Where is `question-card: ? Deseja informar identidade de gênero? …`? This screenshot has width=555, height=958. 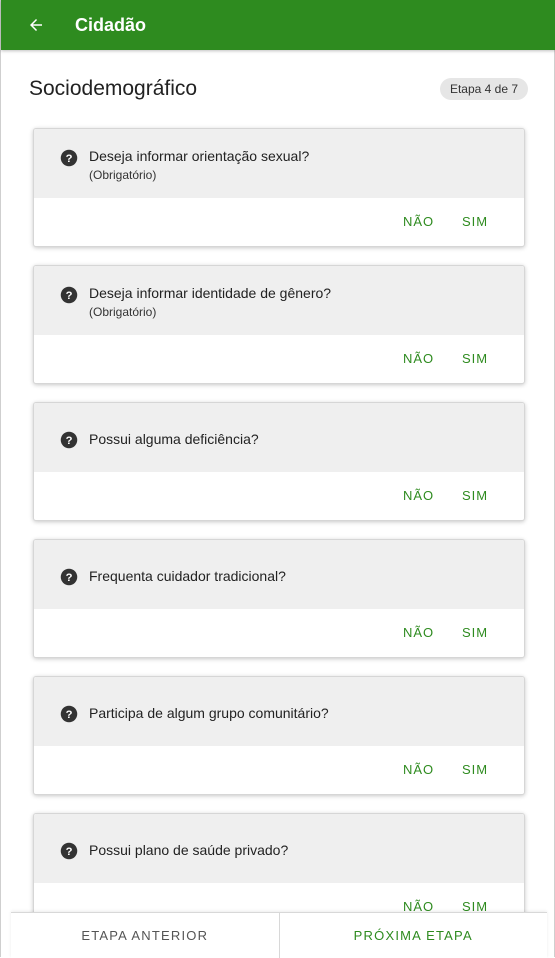
question-card: ? Deseja informar identidade de gênero? … is located at coordinates (279, 324).